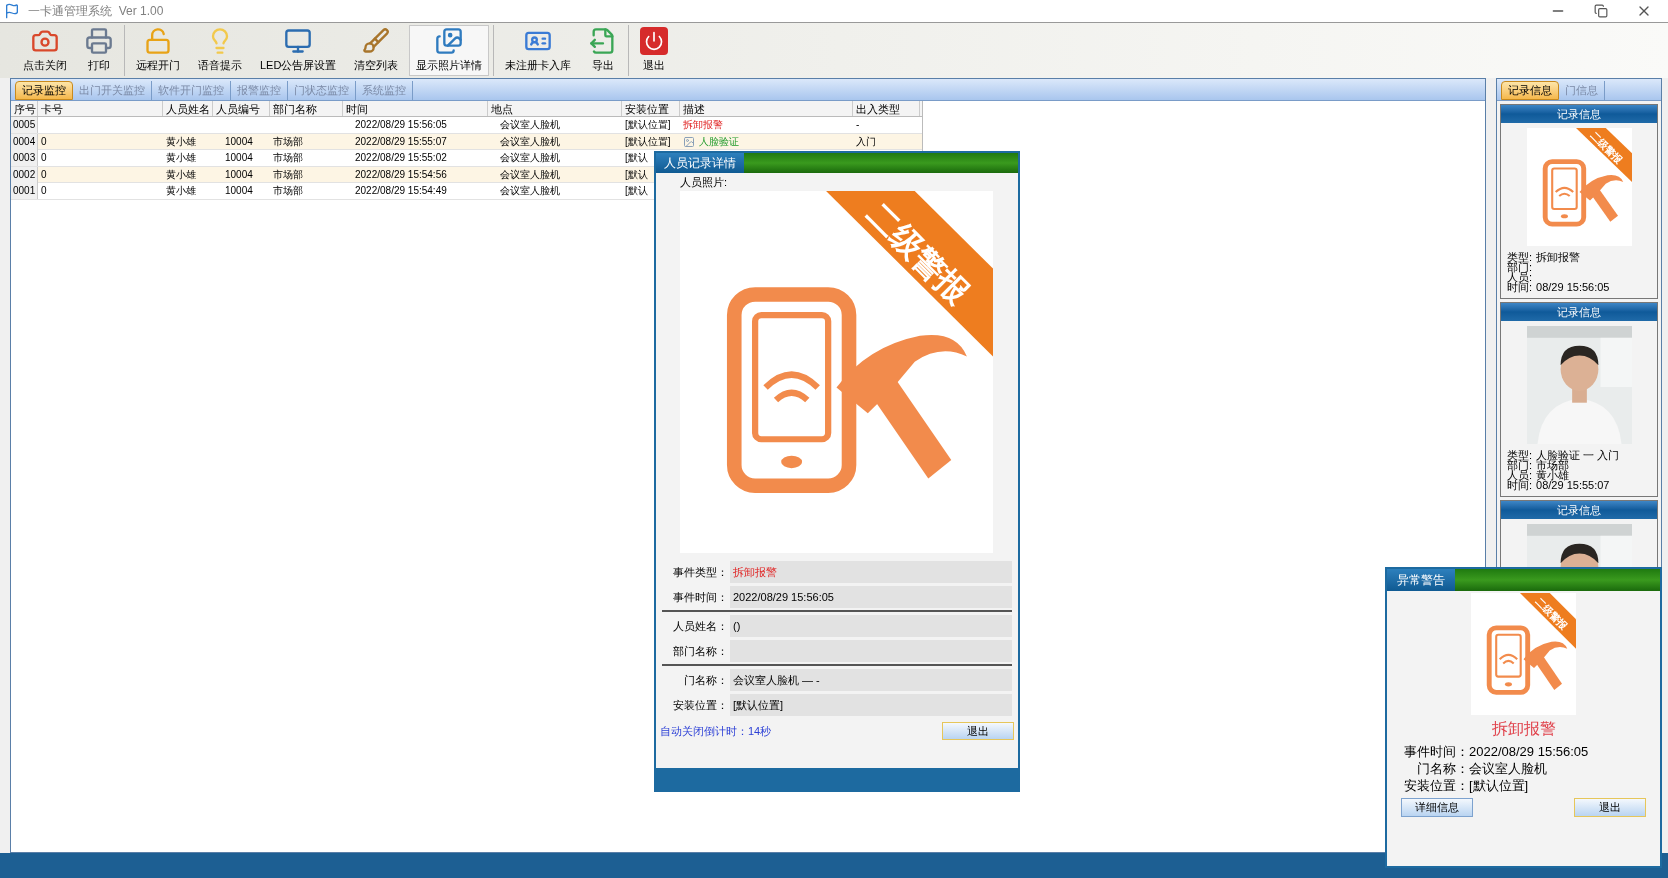 The height and width of the screenshot is (878, 1668). Describe the element at coordinates (704, 182) in the screenshot. I see `photo-label: 人员照片:` at that location.